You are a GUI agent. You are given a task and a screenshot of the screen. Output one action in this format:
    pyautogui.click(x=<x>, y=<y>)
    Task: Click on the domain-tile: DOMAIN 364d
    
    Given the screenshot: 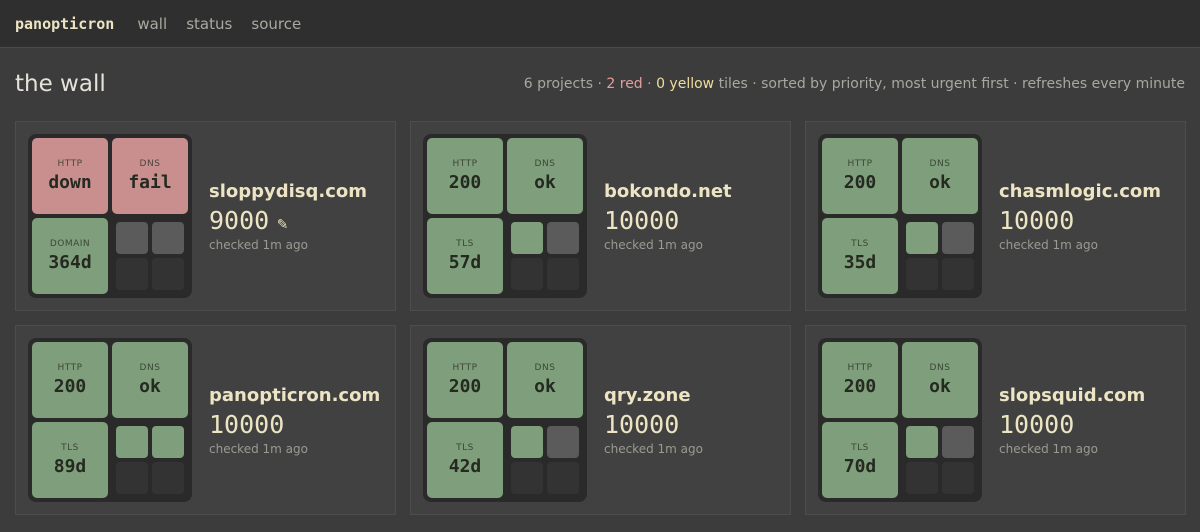 What is the action you would take?
    pyautogui.click(x=70, y=256)
    